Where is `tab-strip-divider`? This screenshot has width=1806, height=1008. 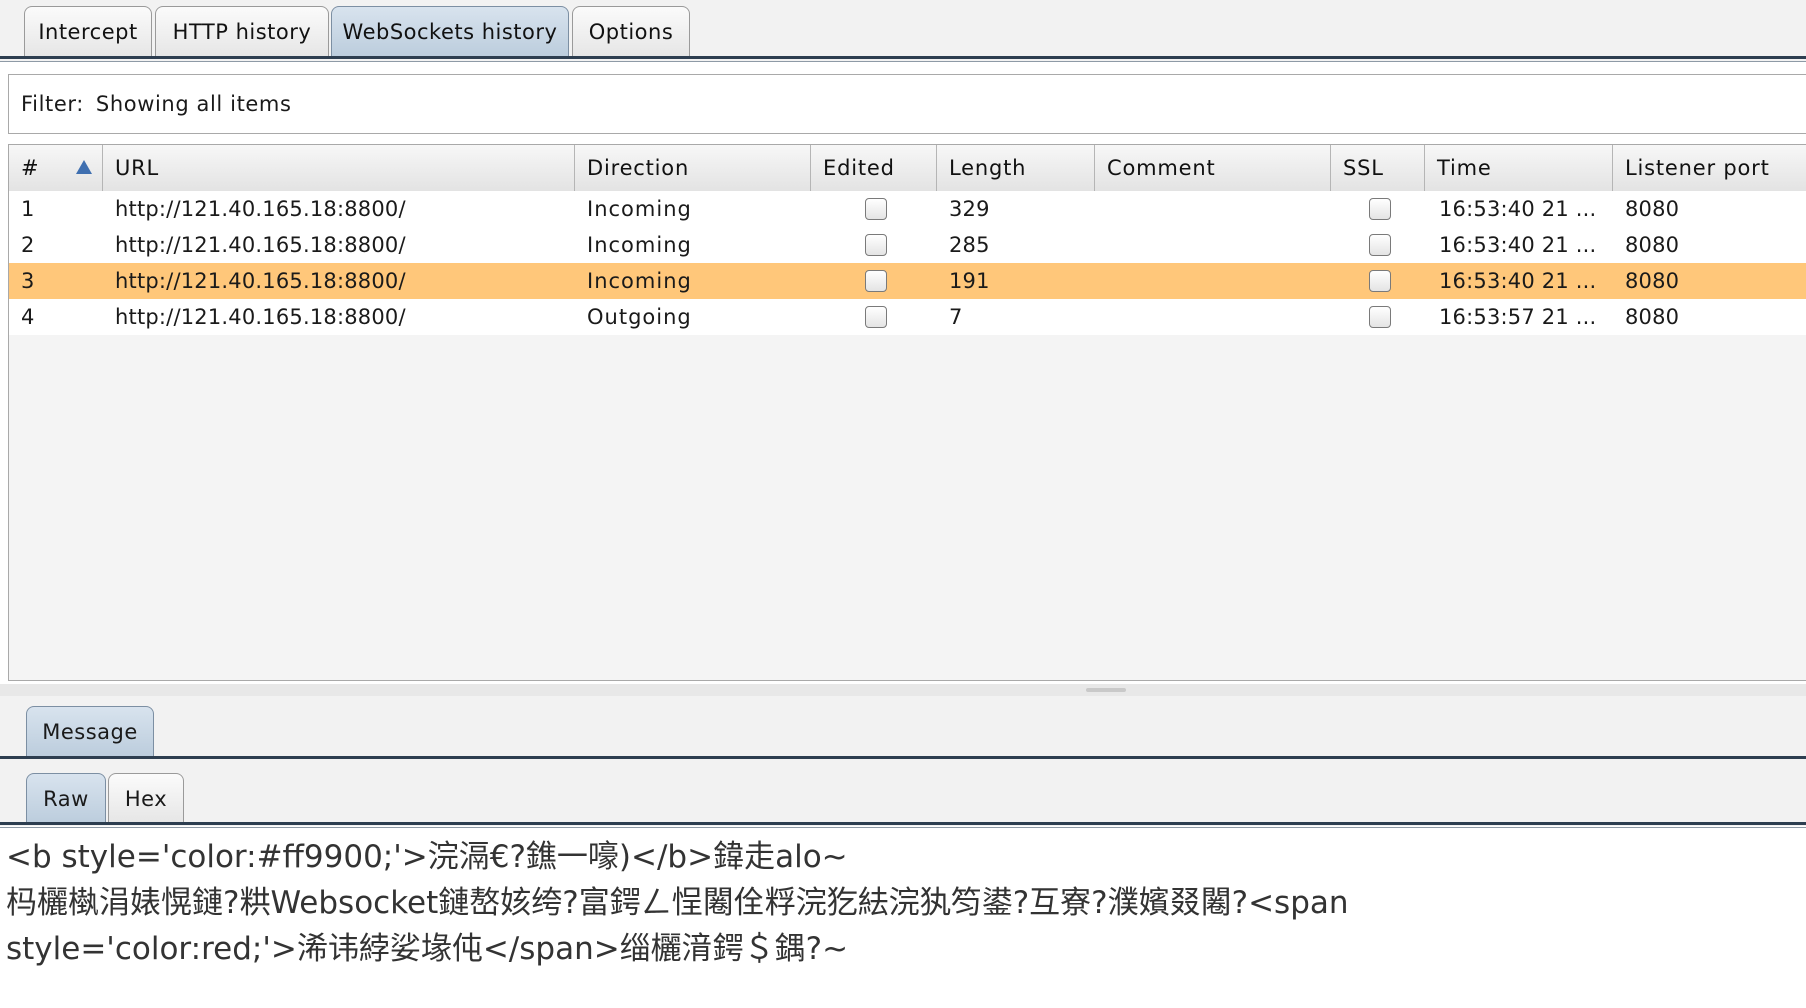 tab-strip-divider is located at coordinates (903, 61).